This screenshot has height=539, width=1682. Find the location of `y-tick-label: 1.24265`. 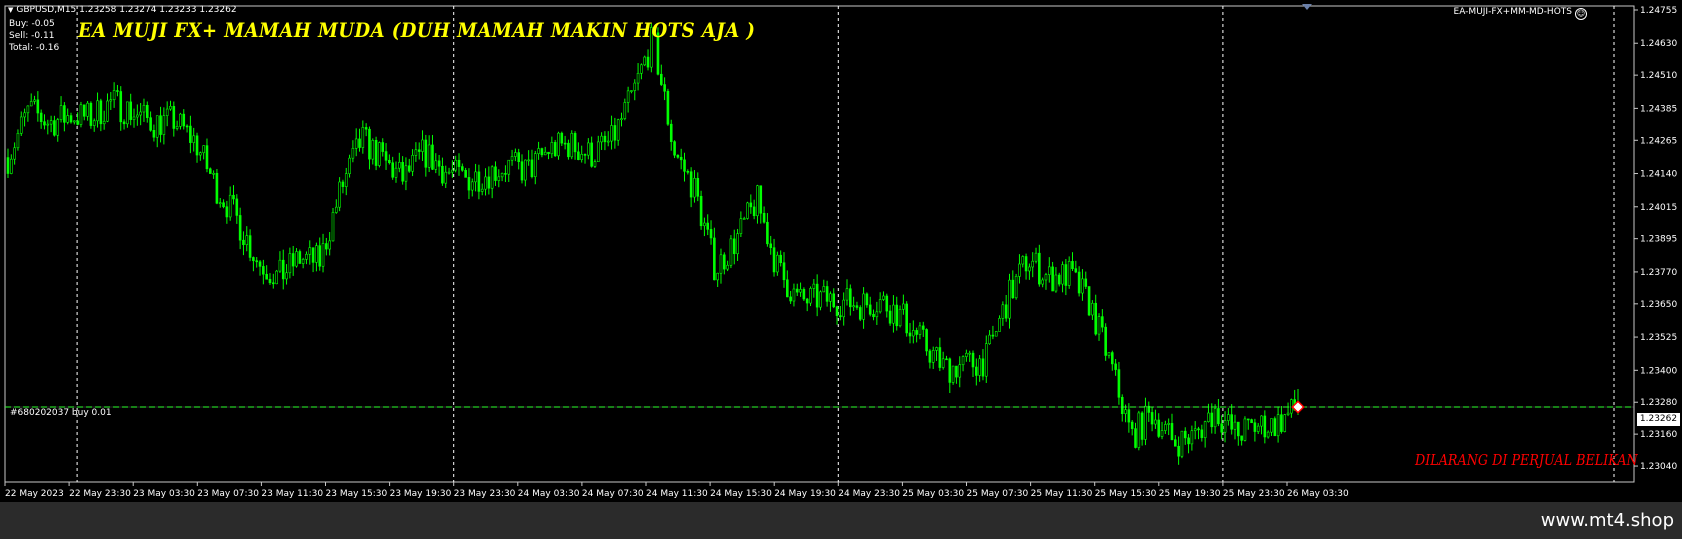

y-tick-label: 1.24265 is located at coordinates (1658, 141).